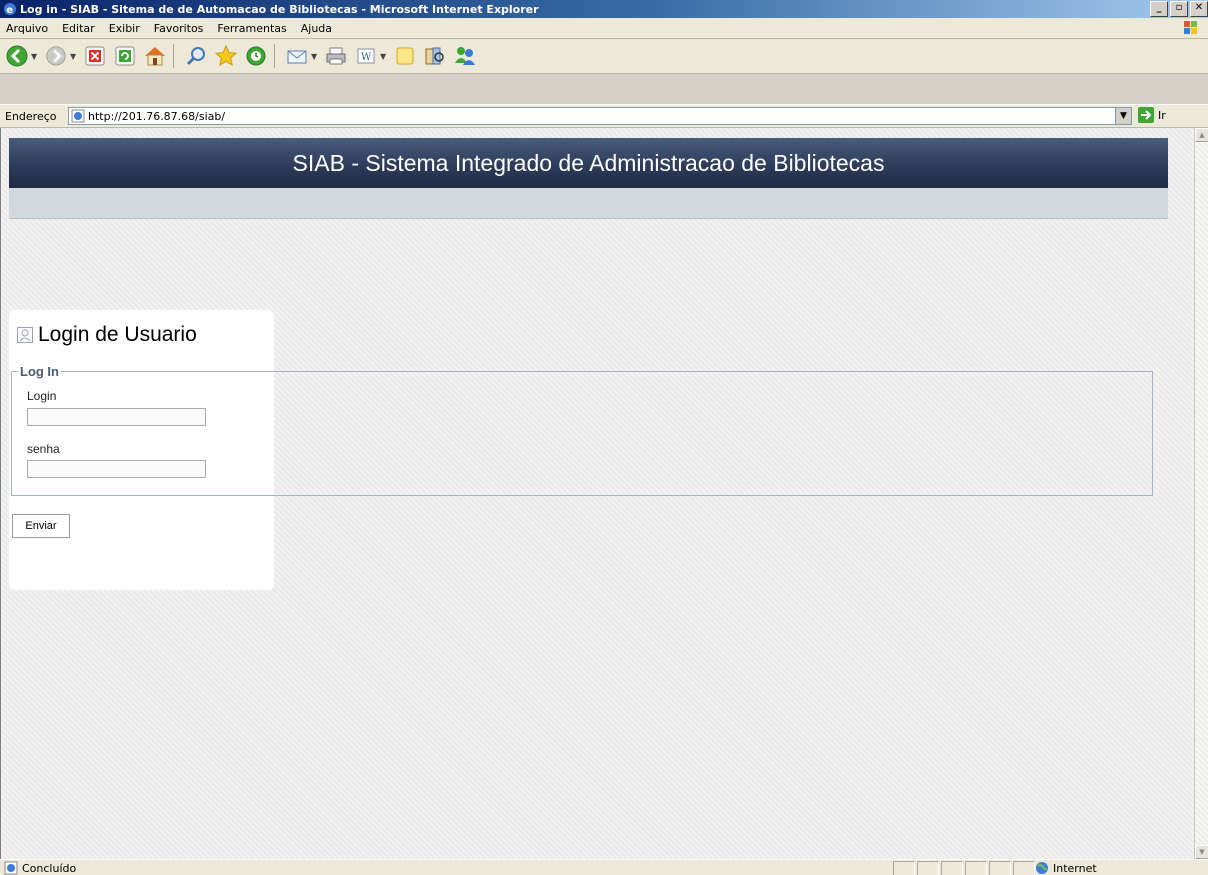  I want to click on address-bar: Endereço ▼ Ir, so click(604, 116).